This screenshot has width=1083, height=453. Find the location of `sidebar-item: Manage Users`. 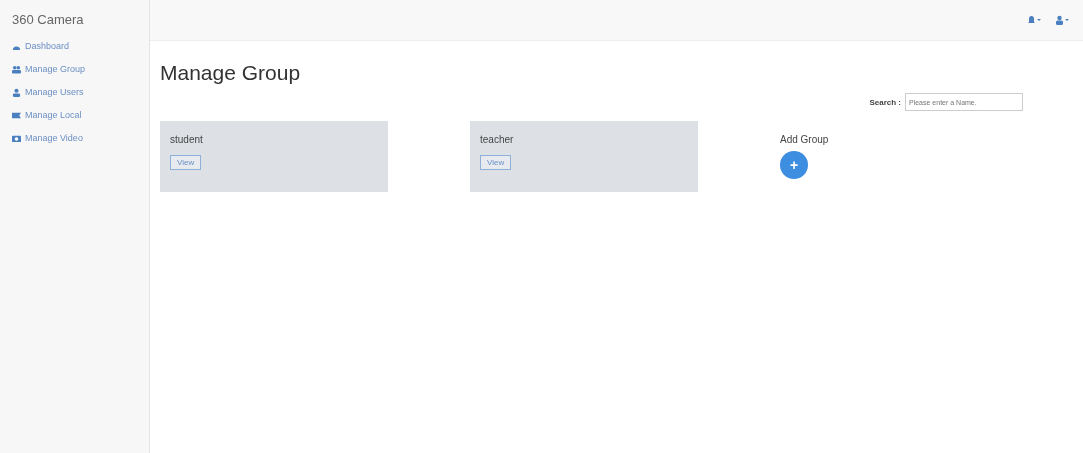

sidebar-item: Manage Users is located at coordinates (80, 92).